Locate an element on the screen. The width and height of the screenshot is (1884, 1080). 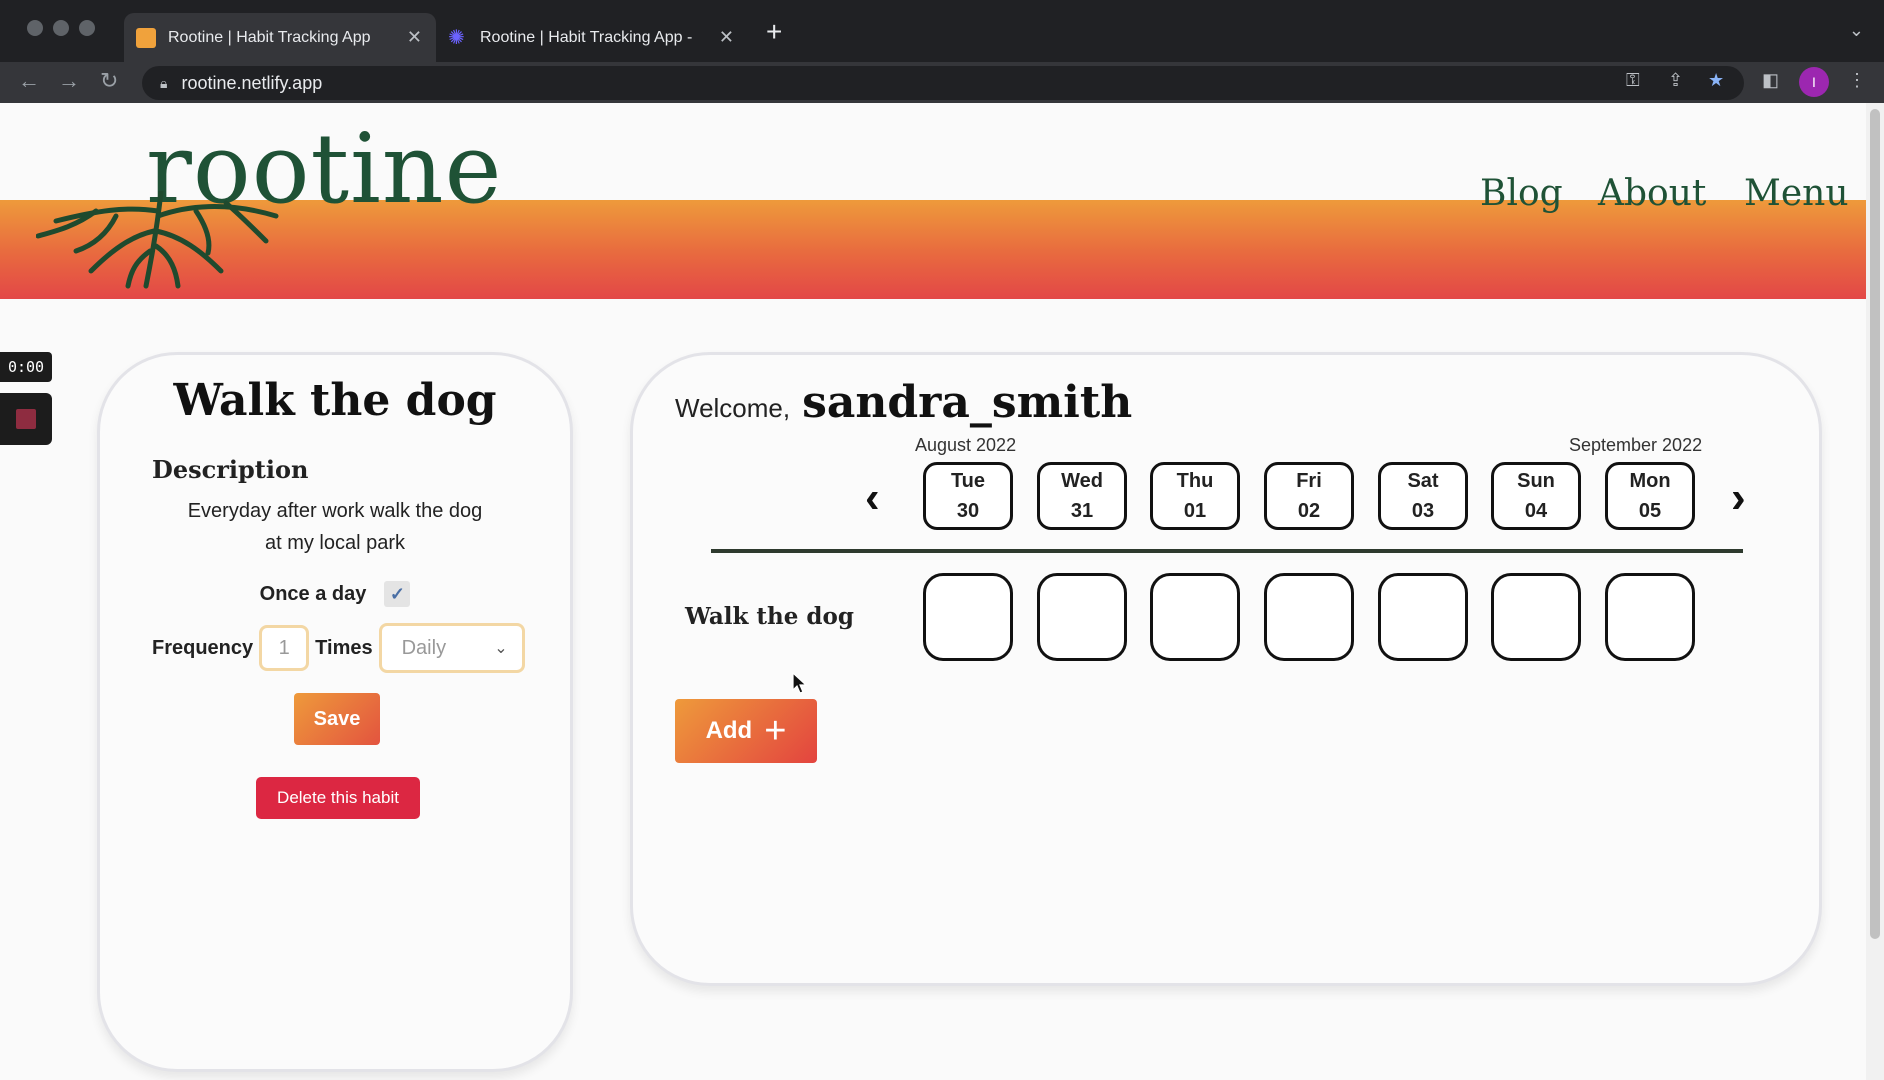
day-of-week: Sun is located at coordinates (1536, 481).